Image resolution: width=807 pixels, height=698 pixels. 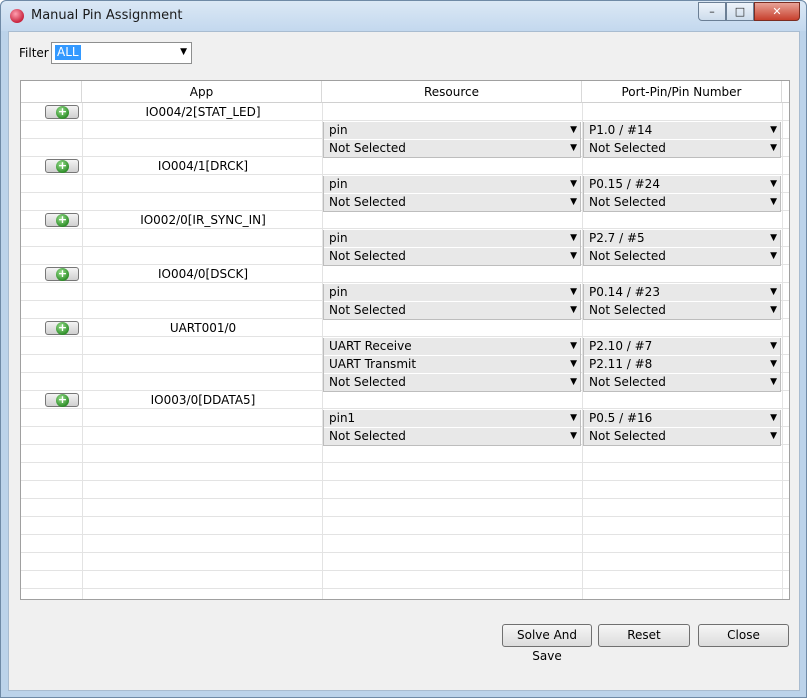 What do you see at coordinates (743, 635) in the screenshot?
I see `close-button: Close` at bounding box center [743, 635].